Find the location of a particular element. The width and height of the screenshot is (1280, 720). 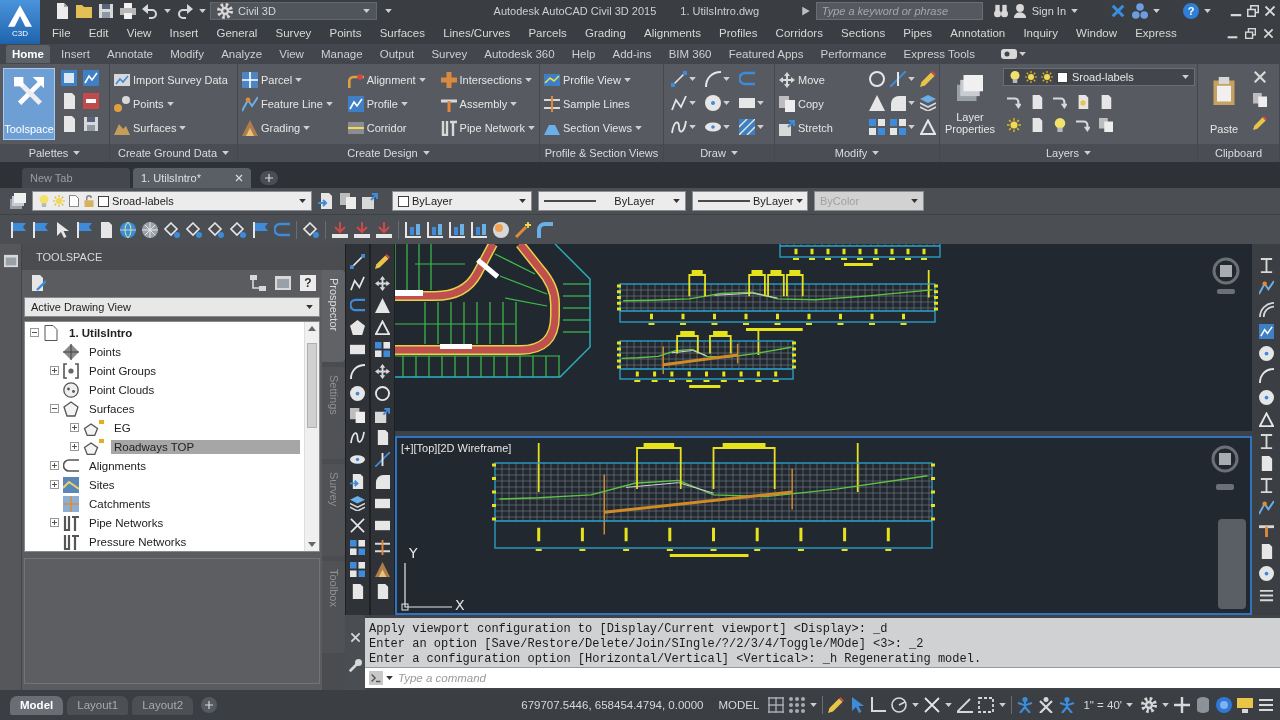

crossed-figure-icon is located at coordinates (1046, 705).